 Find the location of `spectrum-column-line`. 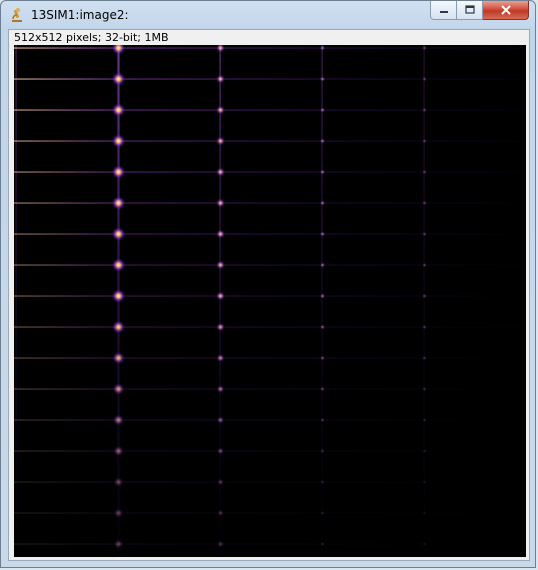

spectrum-column-line is located at coordinates (16, 301).